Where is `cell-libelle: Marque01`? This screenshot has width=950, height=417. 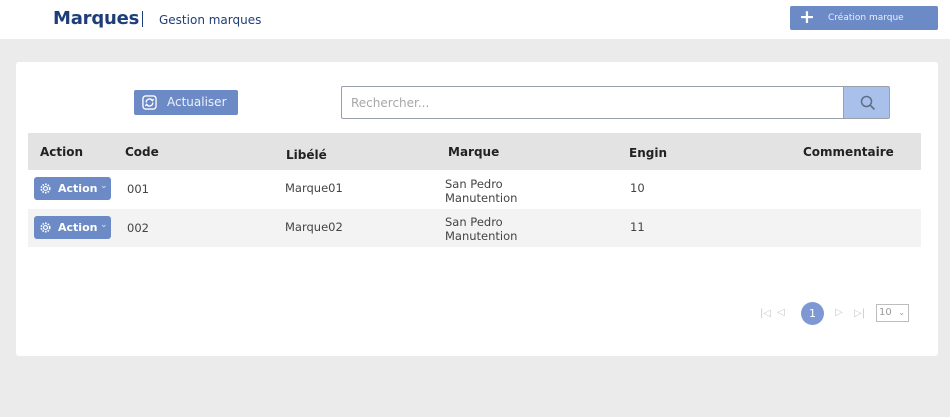
cell-libelle: Marque01 is located at coordinates (314, 188).